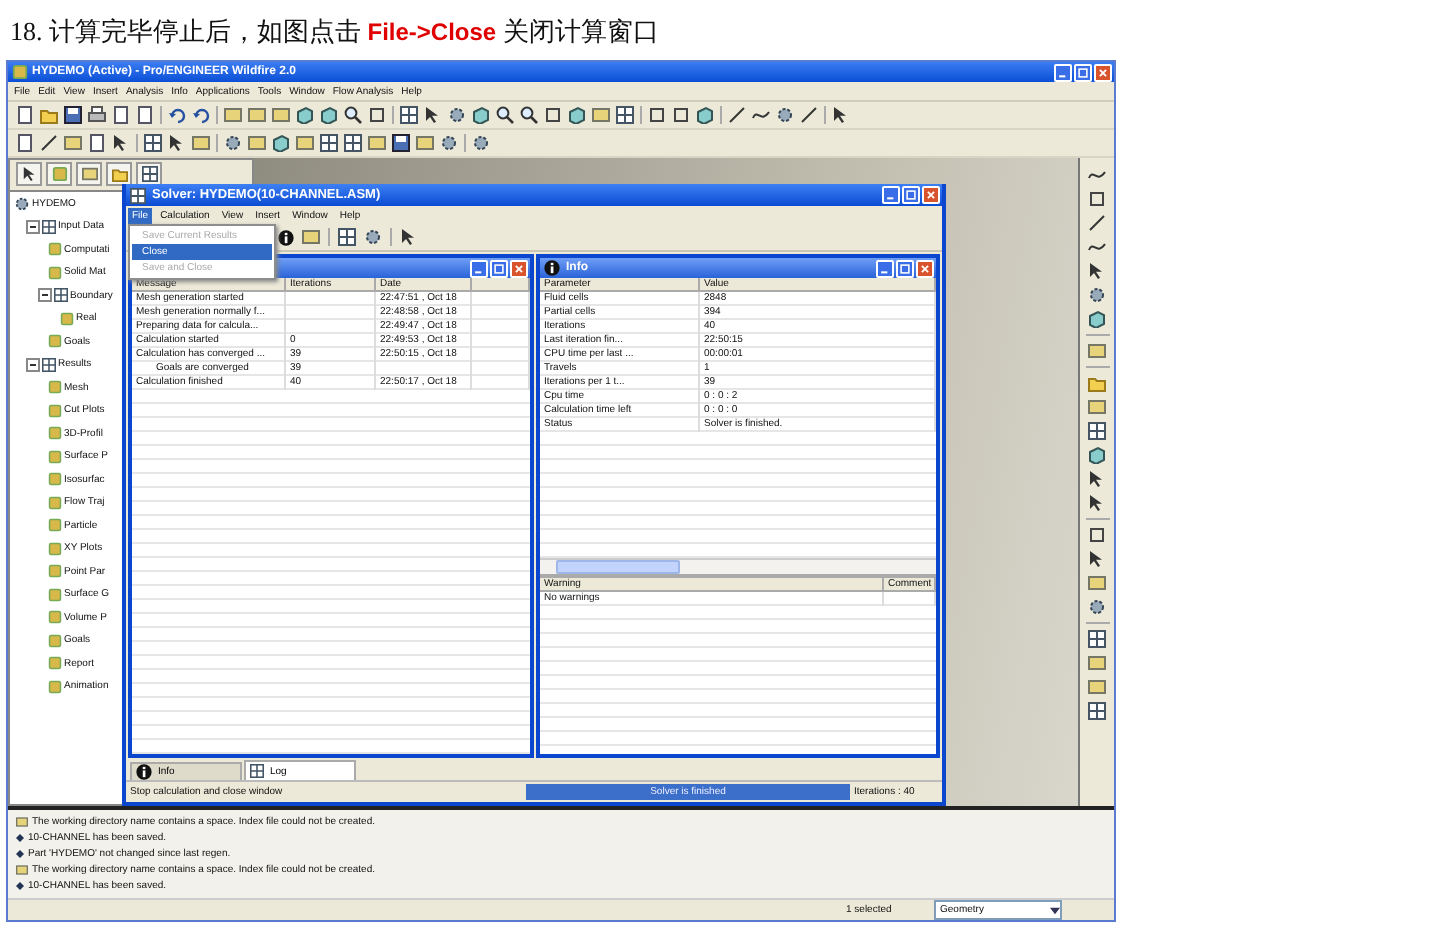  Describe the element at coordinates (97, 115) in the screenshot. I see `printer-icon` at that location.